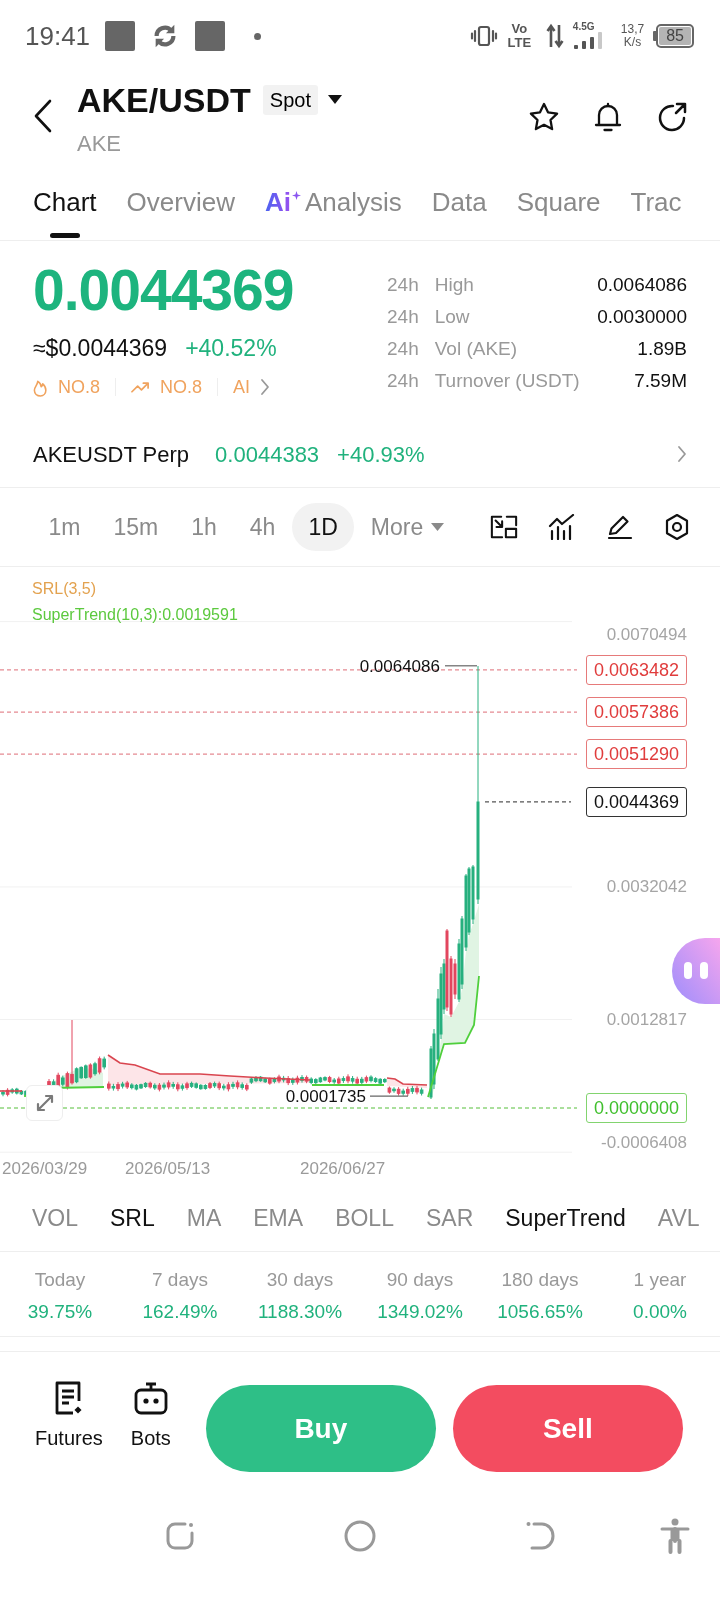 This screenshot has height=1600, width=720. Describe the element at coordinates (519, 36) in the screenshot. I see `volte-label: Vo LTE` at that location.